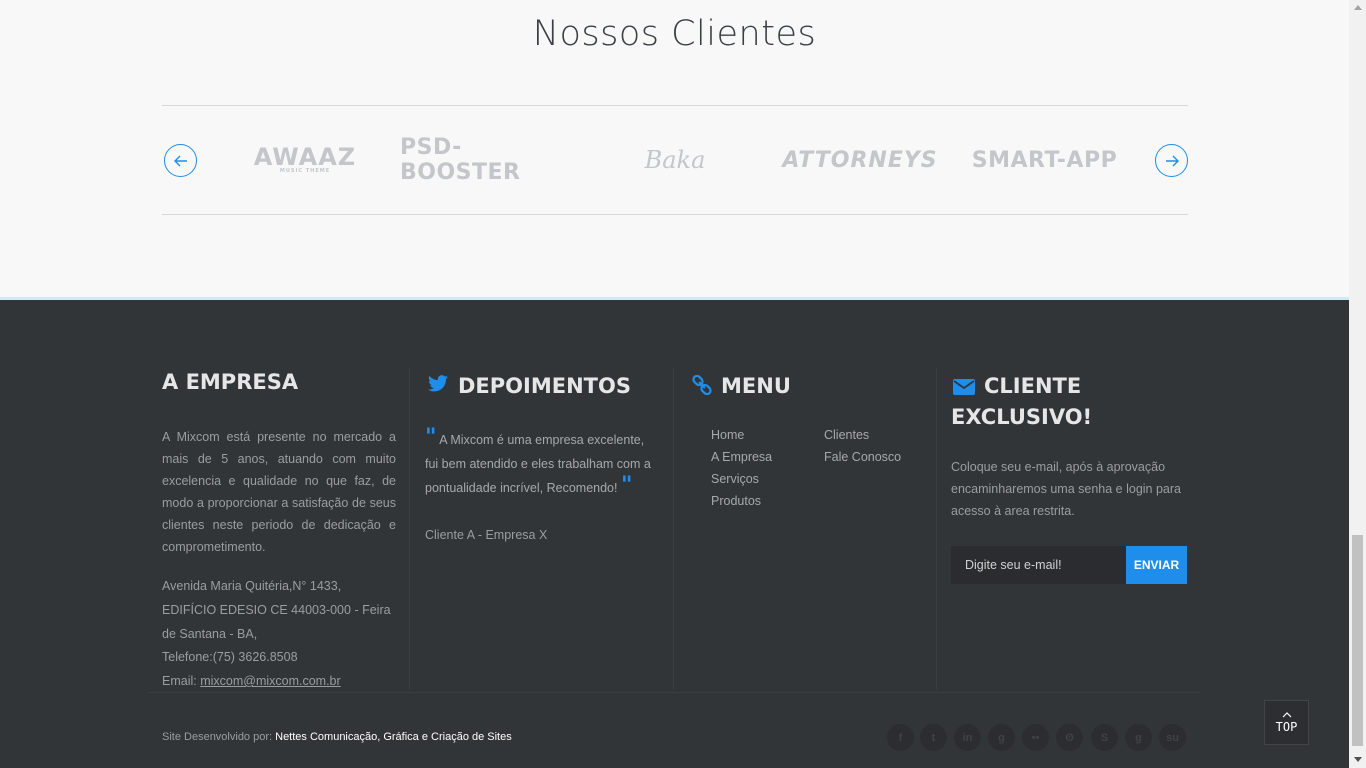 The width and height of the screenshot is (1366, 768). I want to click on twitter-social-icon: t, so click(933, 737).